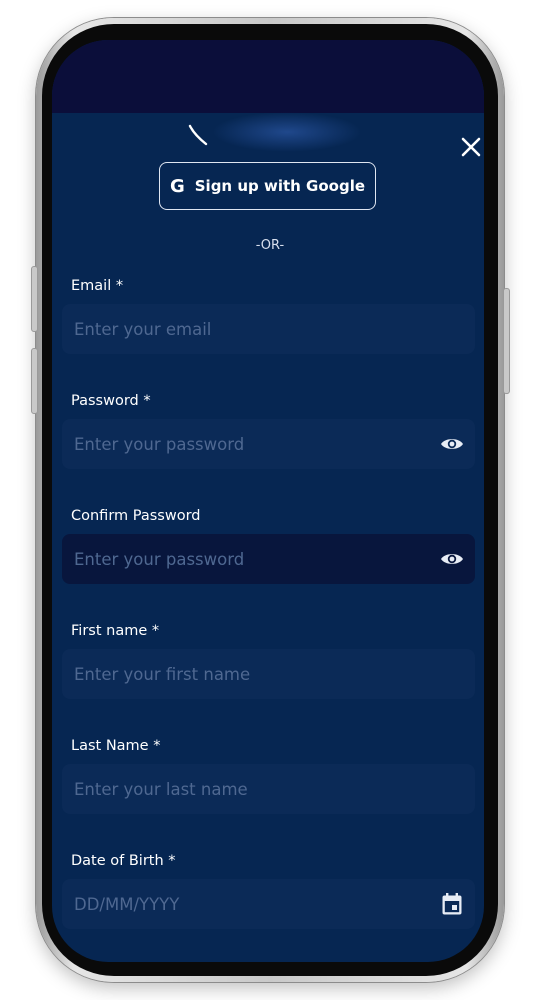 This screenshot has height=1000, width=540. What do you see at coordinates (268, 76) in the screenshot?
I see `top-bar` at bounding box center [268, 76].